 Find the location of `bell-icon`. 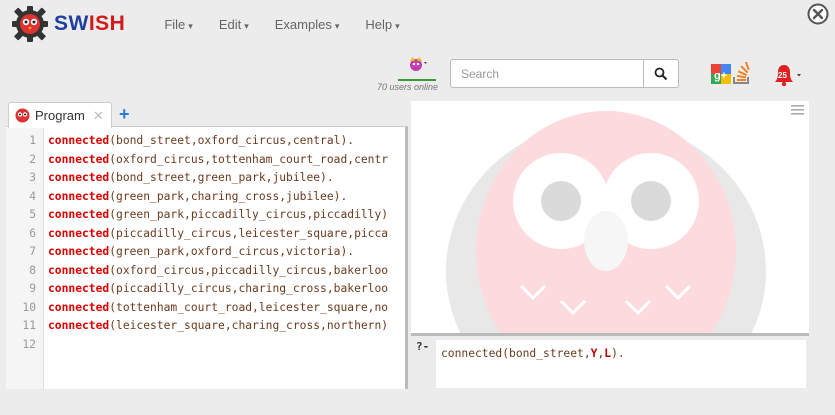

bell-icon is located at coordinates (788, 76).